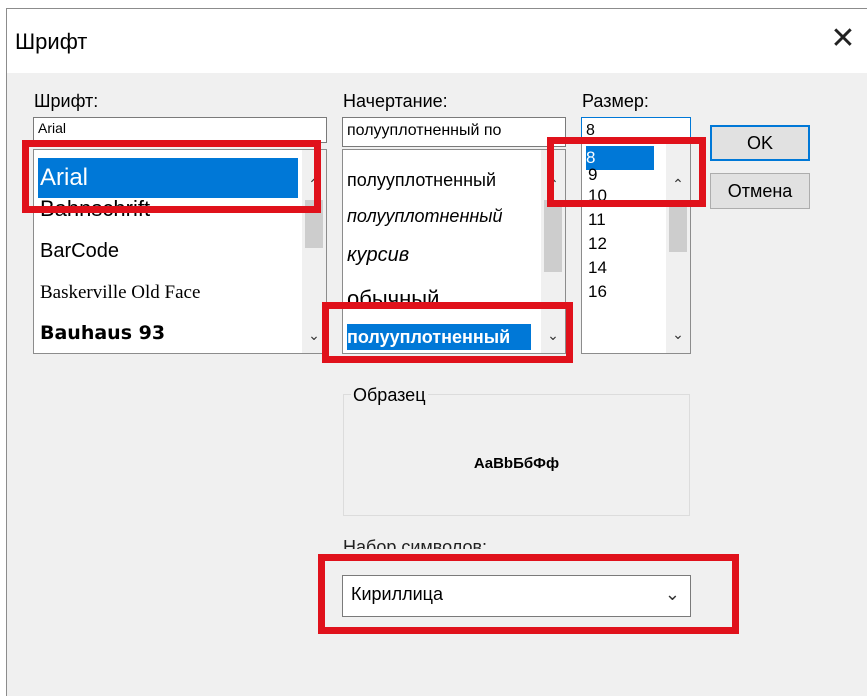 Image resolution: width=867 pixels, height=696 pixels. Describe the element at coordinates (516, 596) in the screenshot. I see `charset-select: Кириллица ⌄` at that location.